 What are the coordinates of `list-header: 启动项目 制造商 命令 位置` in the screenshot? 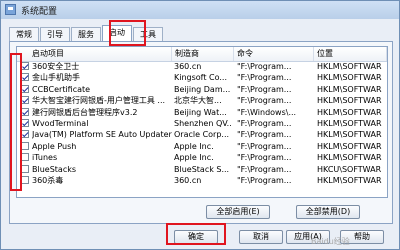 It's located at (202, 54).